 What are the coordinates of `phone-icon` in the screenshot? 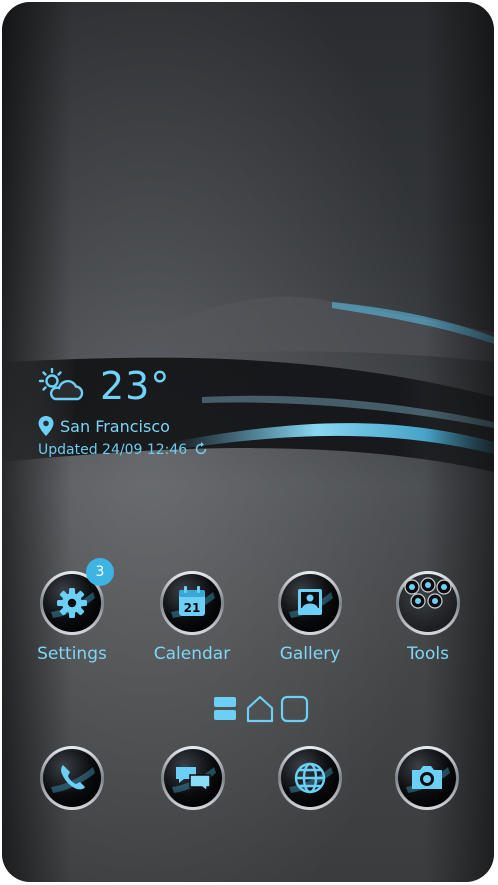 It's located at (72, 778).